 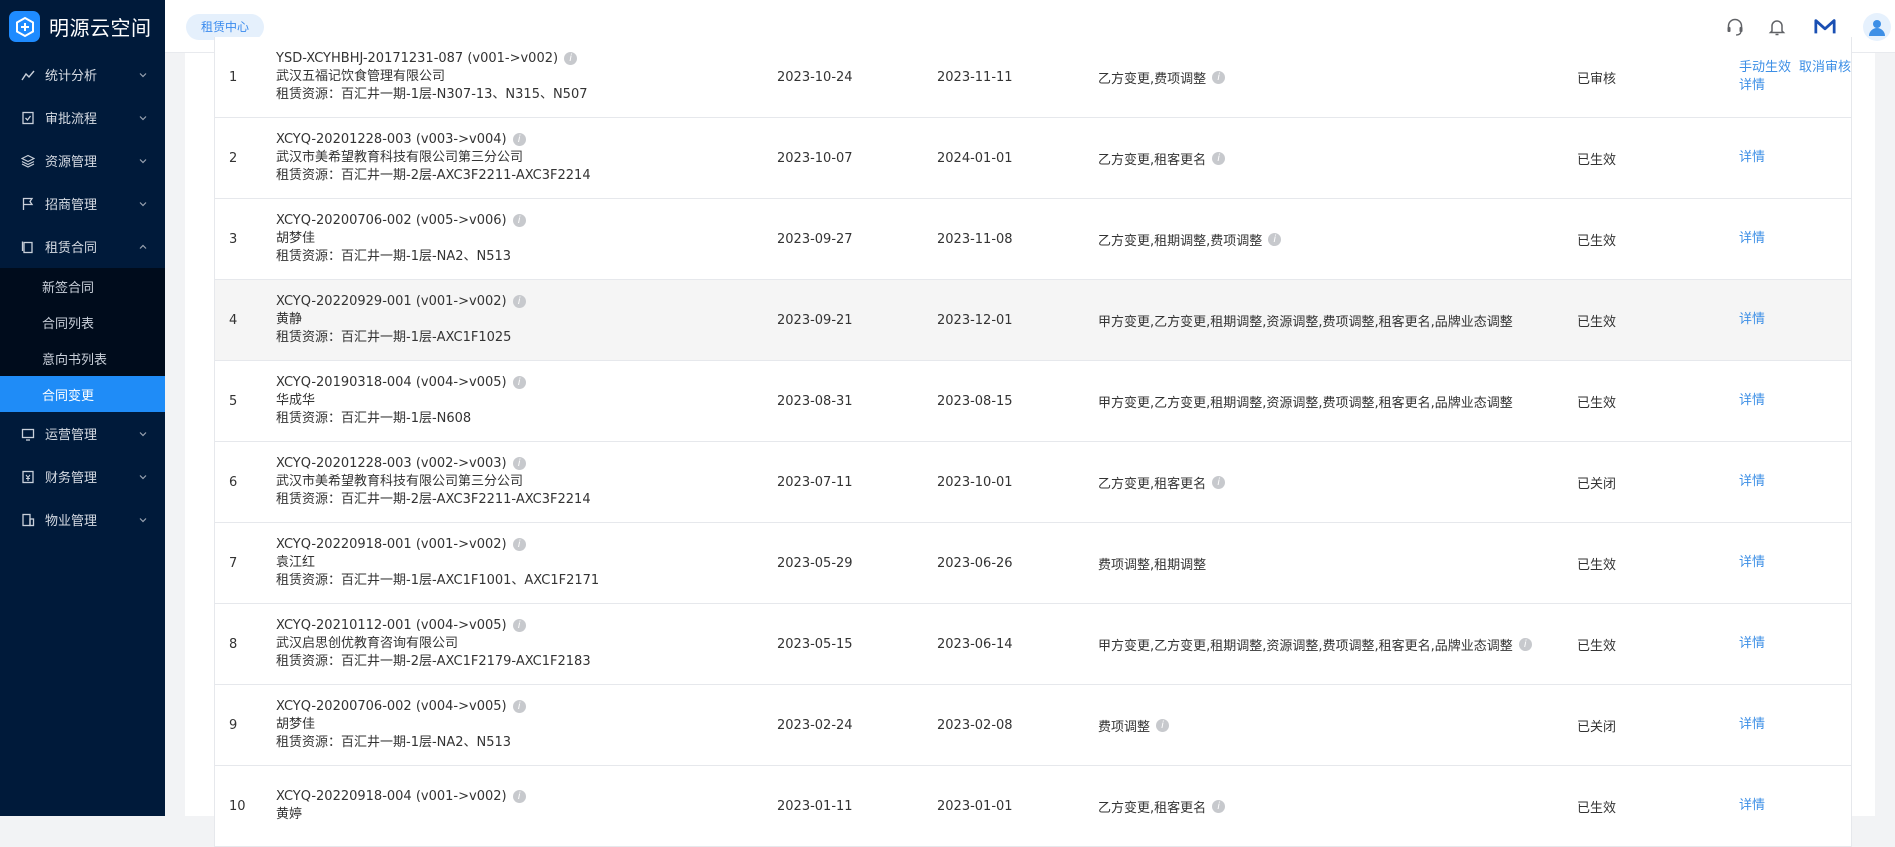 I want to click on change-date: 2023-07-11, so click(x=815, y=482).